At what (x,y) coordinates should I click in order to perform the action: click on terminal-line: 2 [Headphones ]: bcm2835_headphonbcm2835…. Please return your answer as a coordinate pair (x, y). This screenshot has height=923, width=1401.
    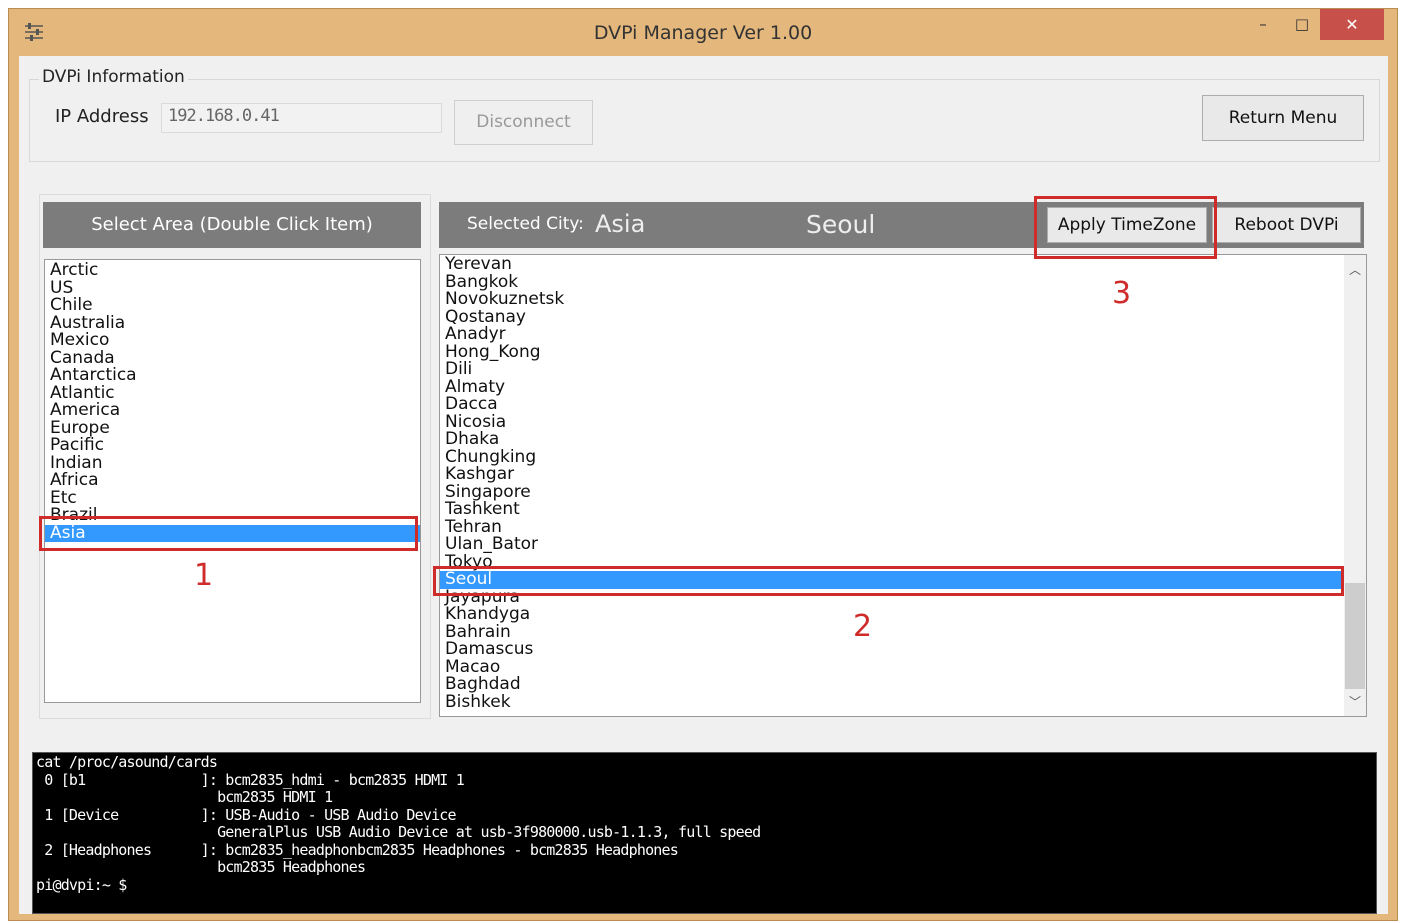
    Looking at the image, I should click on (357, 849).